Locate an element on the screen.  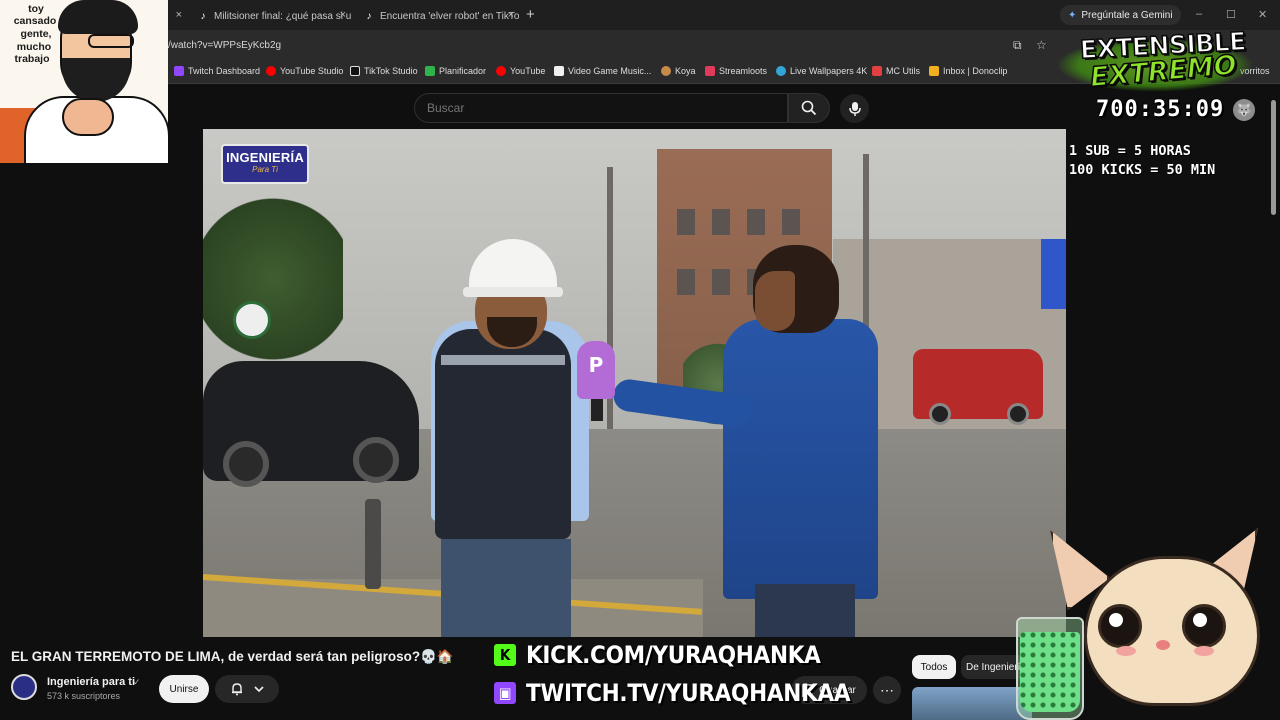
page-icon is located at coordinates (559, 71).